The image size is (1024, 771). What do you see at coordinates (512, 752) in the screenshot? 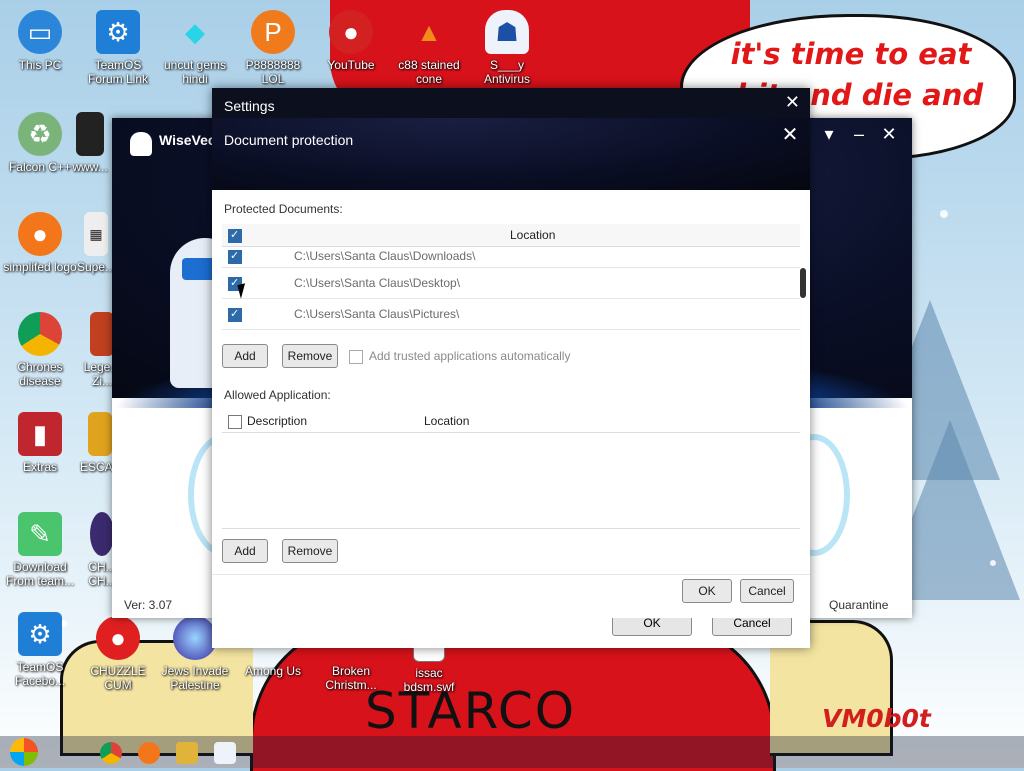
I see `taskbar` at bounding box center [512, 752].